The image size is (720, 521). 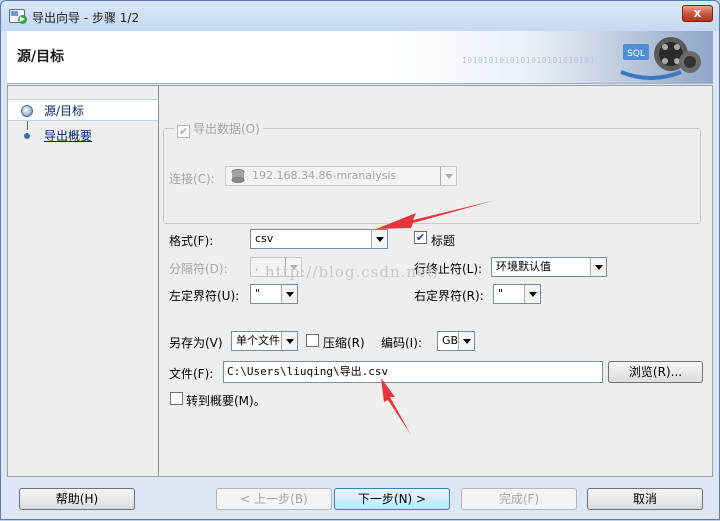 I want to click on encoding-label: 编码(I):, so click(x=401, y=343).